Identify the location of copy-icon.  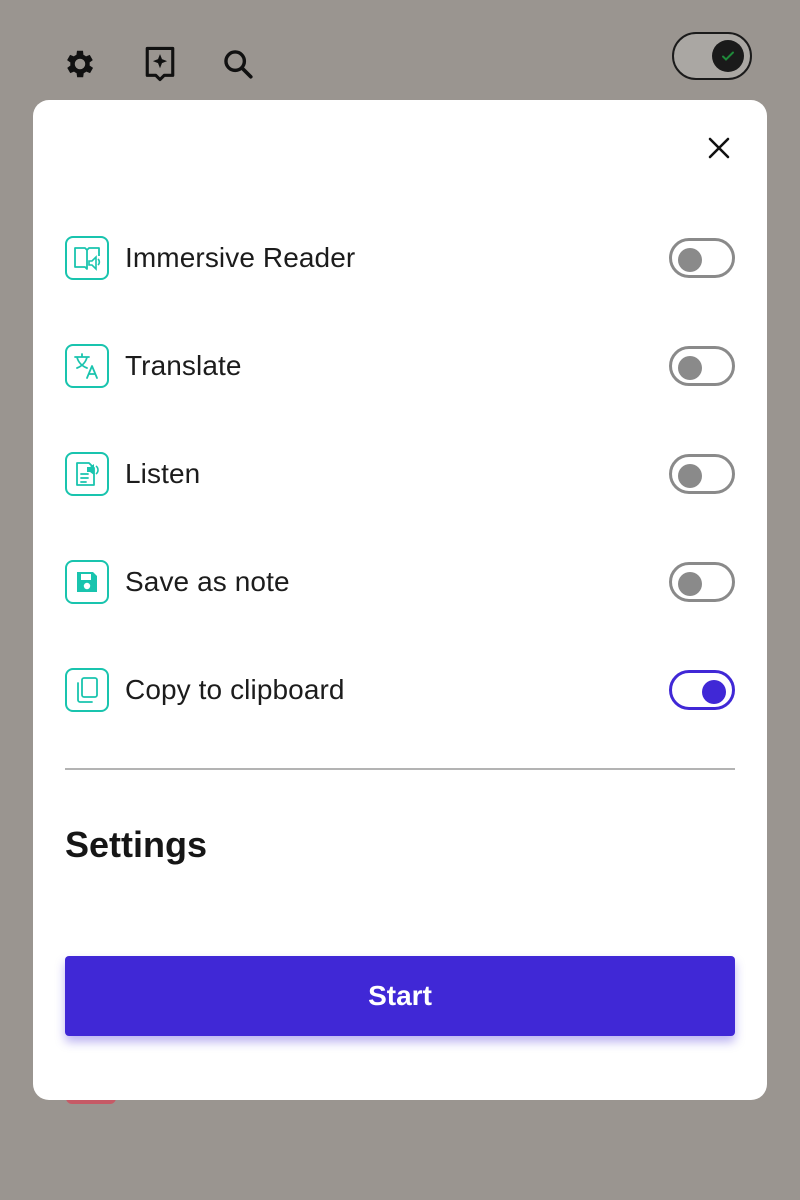
(87, 690).